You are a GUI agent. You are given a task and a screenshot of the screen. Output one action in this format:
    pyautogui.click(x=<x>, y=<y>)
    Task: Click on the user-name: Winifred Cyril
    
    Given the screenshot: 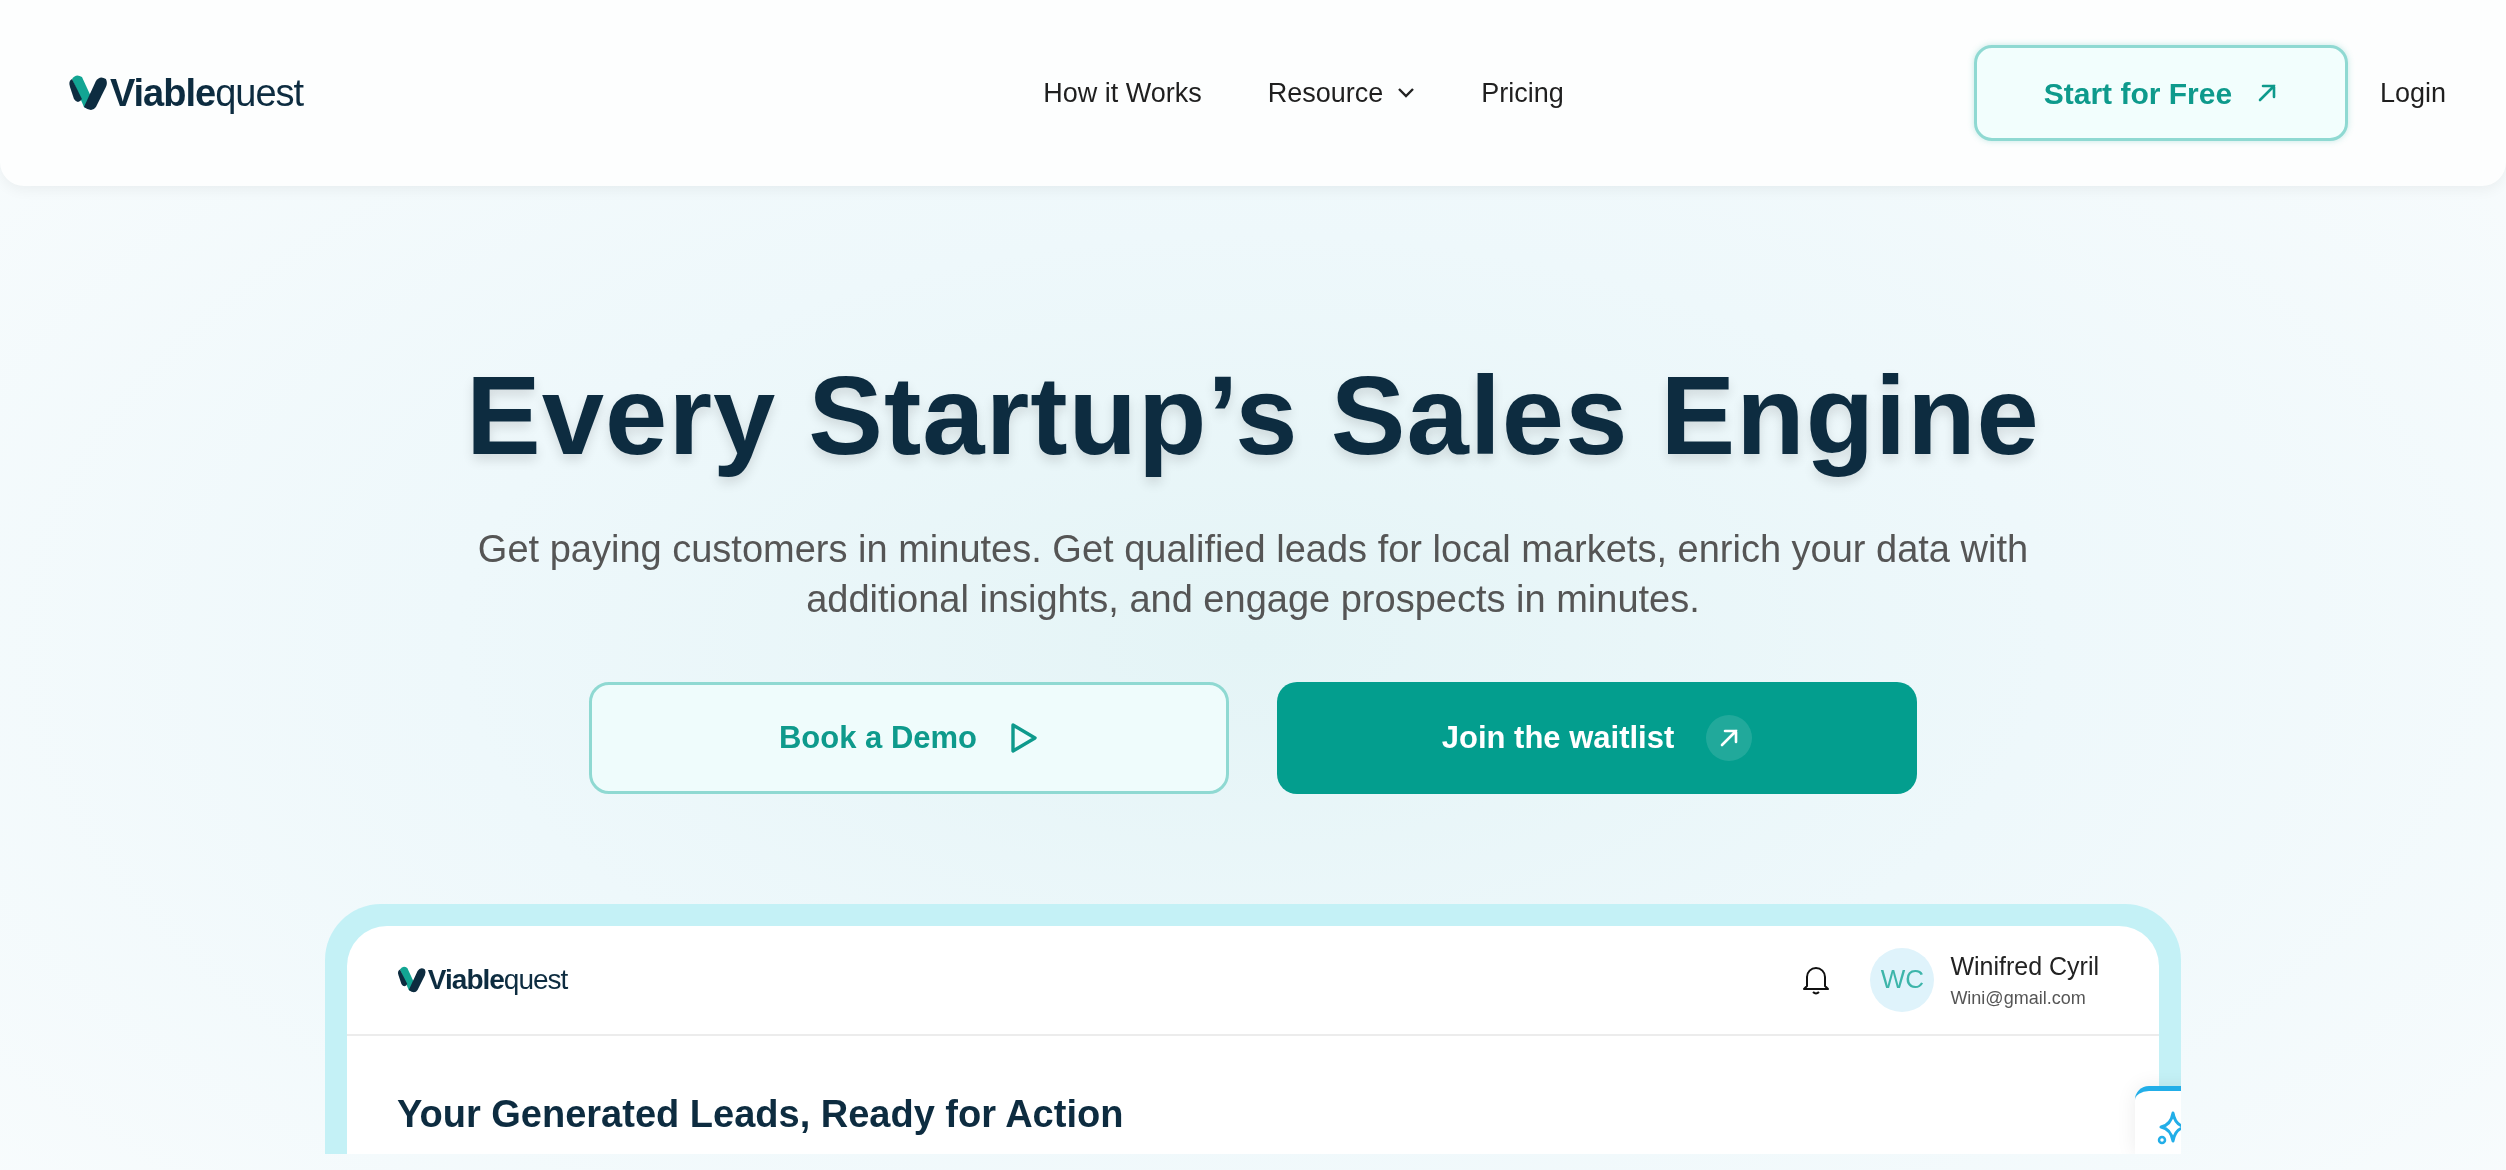 What is the action you would take?
    pyautogui.click(x=2024, y=966)
    